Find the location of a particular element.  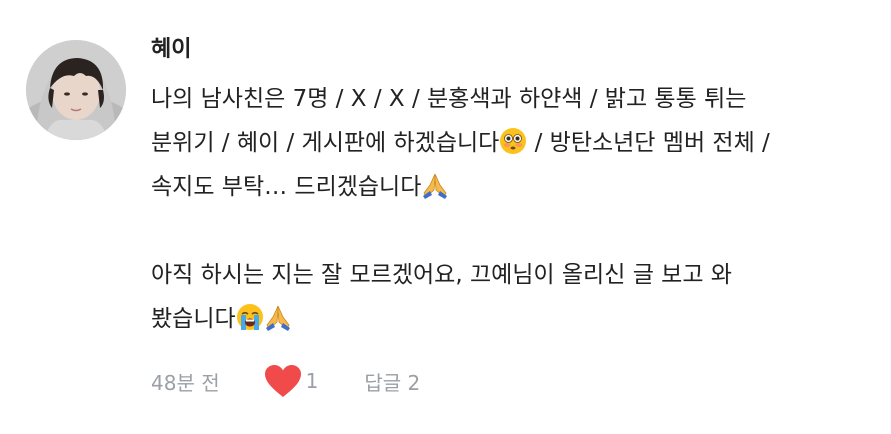

comment-meta: 48분 전 1 답글 2 is located at coordinates (285, 381).